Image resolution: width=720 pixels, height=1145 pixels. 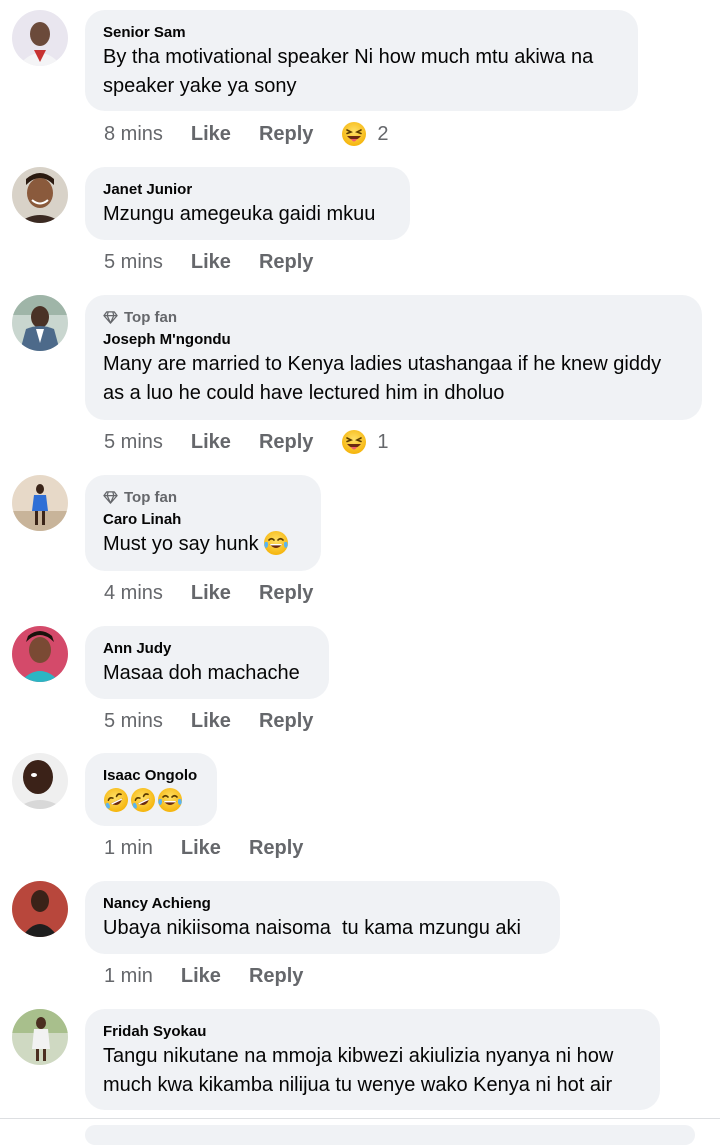 What do you see at coordinates (383, 441) in the screenshot?
I see `reaction-count: 1` at bounding box center [383, 441].